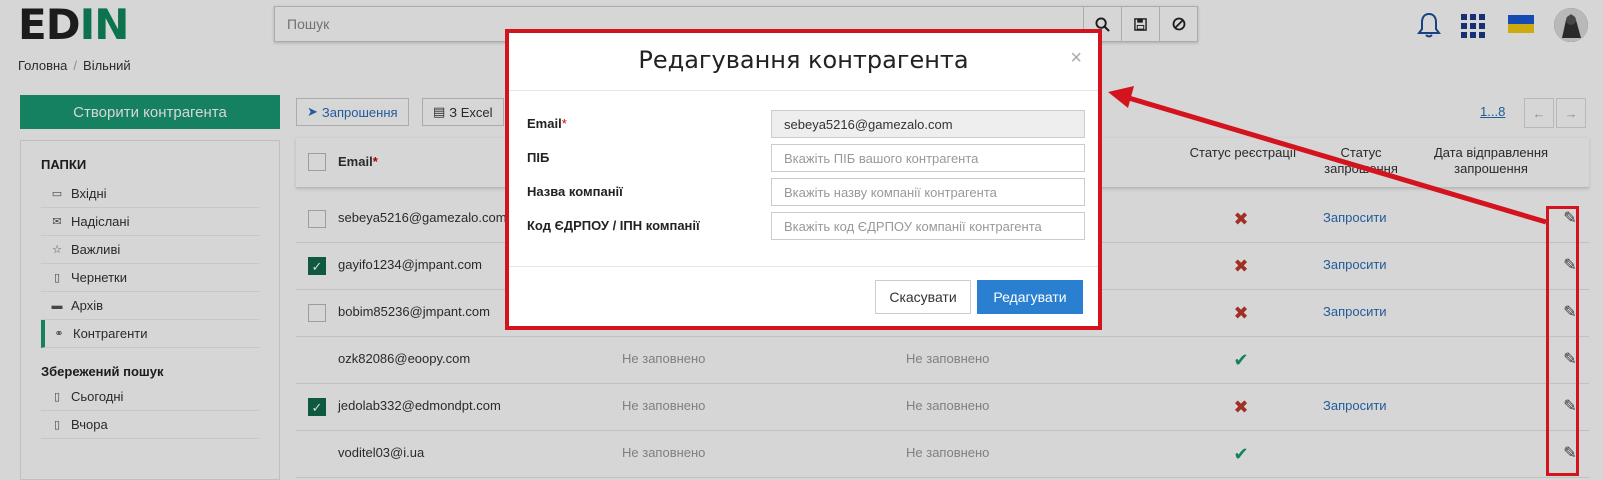 The height and width of the screenshot is (480, 1603). I want to click on edit-submit-button: Редагувати, so click(1030, 297).